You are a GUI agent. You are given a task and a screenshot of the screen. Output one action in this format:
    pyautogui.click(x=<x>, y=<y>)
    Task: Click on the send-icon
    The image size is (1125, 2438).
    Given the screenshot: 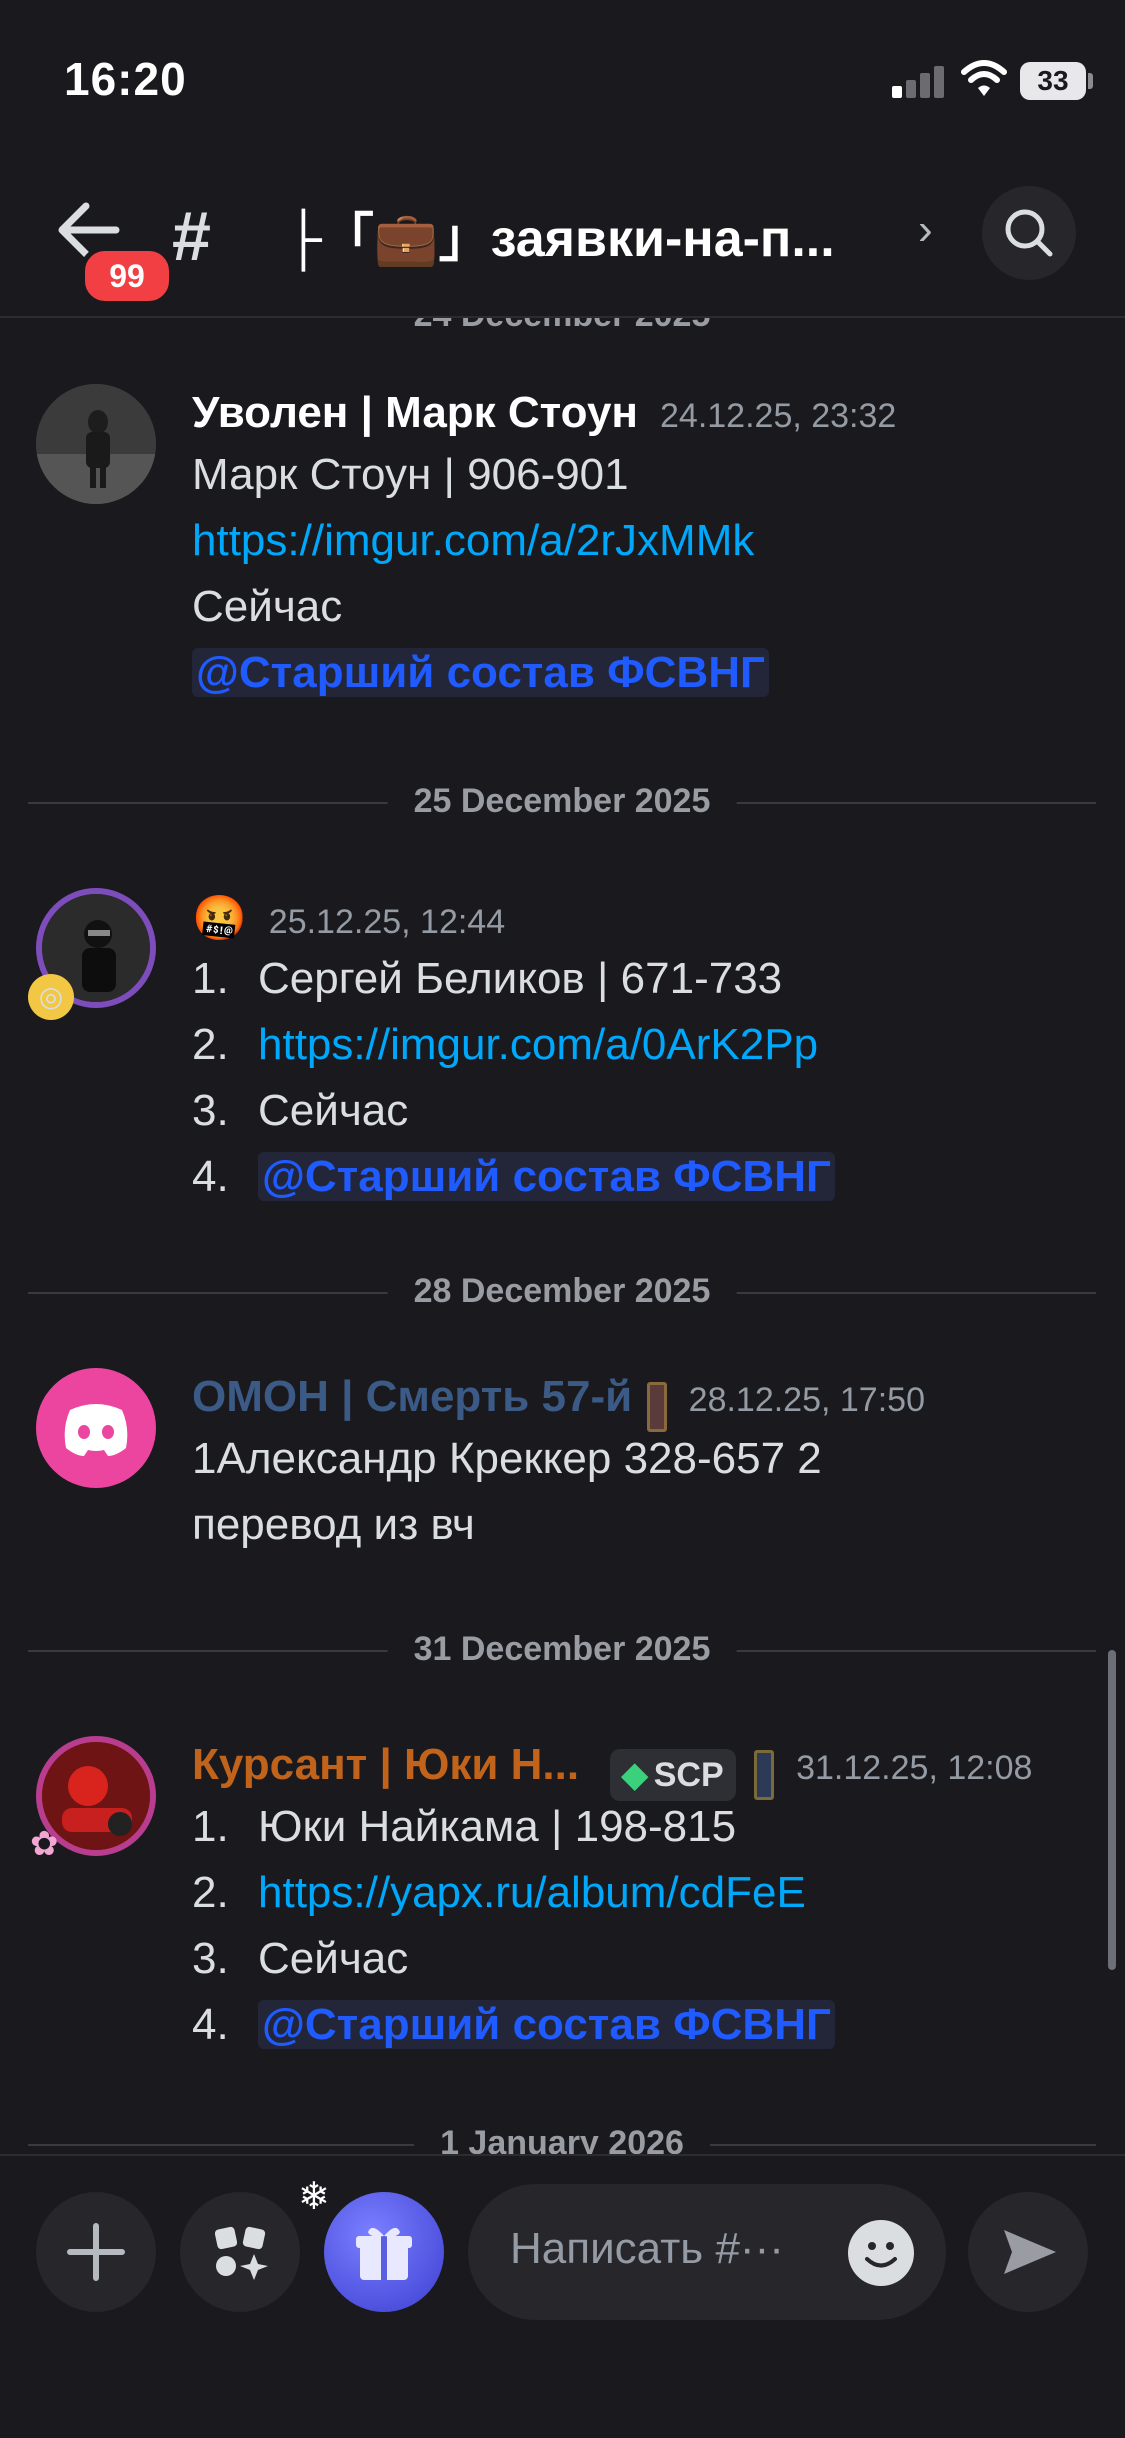 What is the action you would take?
    pyautogui.click(x=1030, y=2252)
    